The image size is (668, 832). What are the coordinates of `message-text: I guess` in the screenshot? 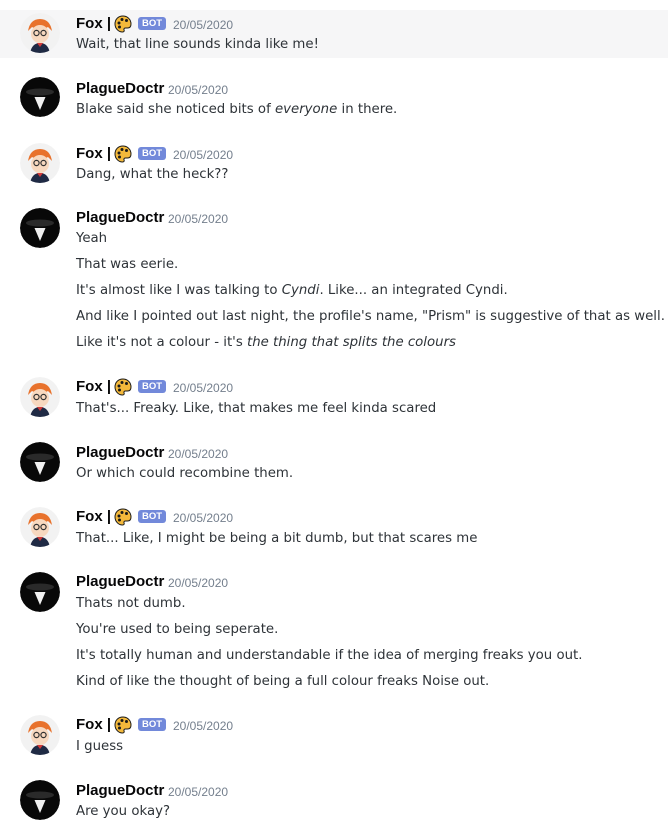 It's located at (100, 746).